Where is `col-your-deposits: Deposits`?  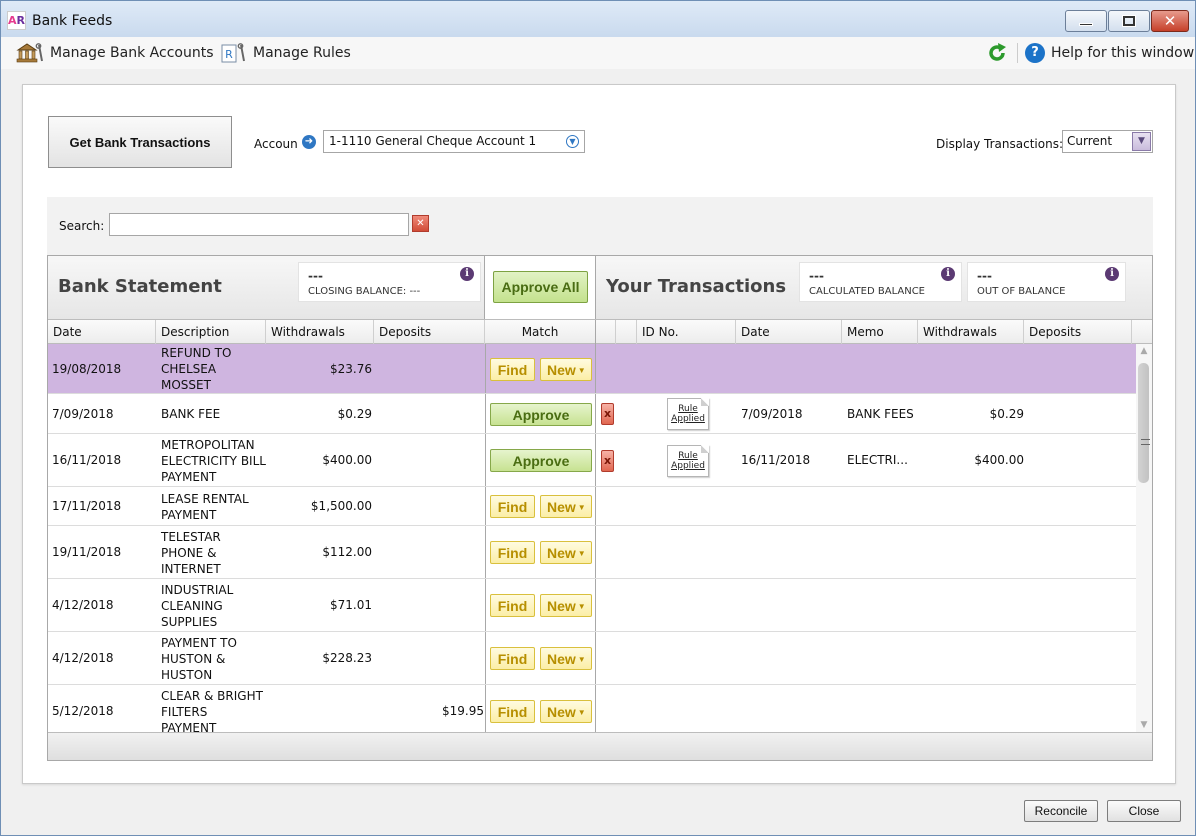
col-your-deposits: Deposits is located at coordinates (1078, 332).